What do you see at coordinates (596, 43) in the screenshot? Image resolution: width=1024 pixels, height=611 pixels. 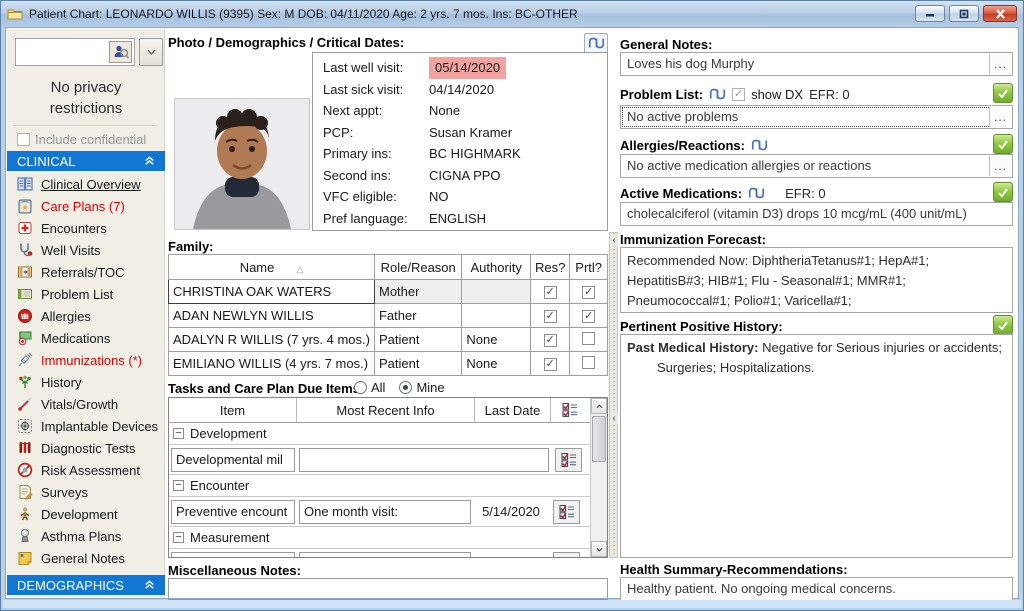 I see `audit-trail-button` at bounding box center [596, 43].